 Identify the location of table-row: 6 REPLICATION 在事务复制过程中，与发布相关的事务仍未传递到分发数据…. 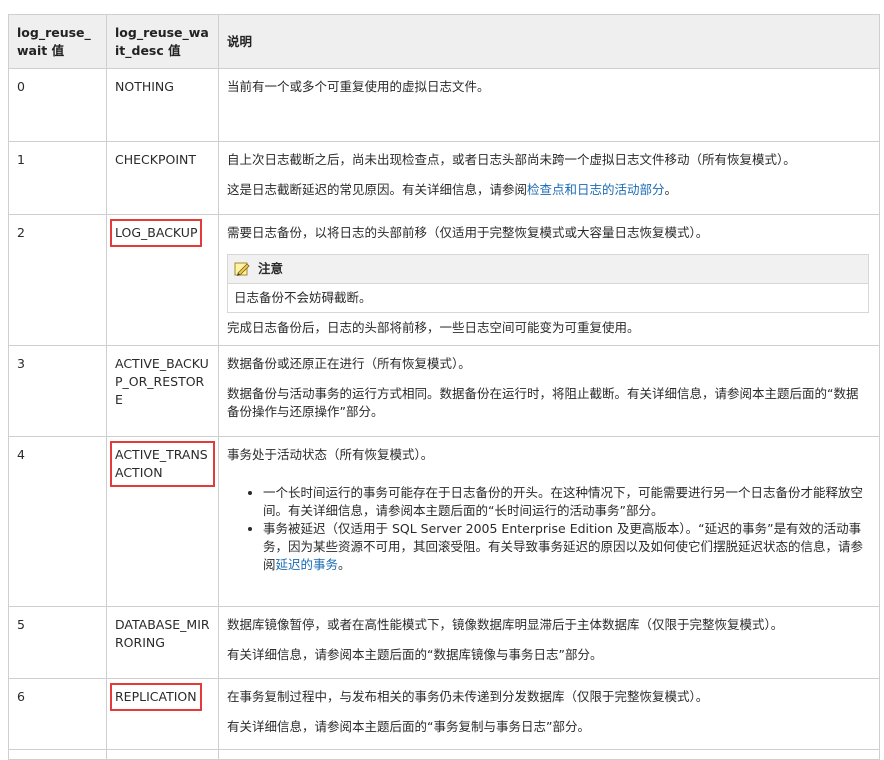
(444, 714).